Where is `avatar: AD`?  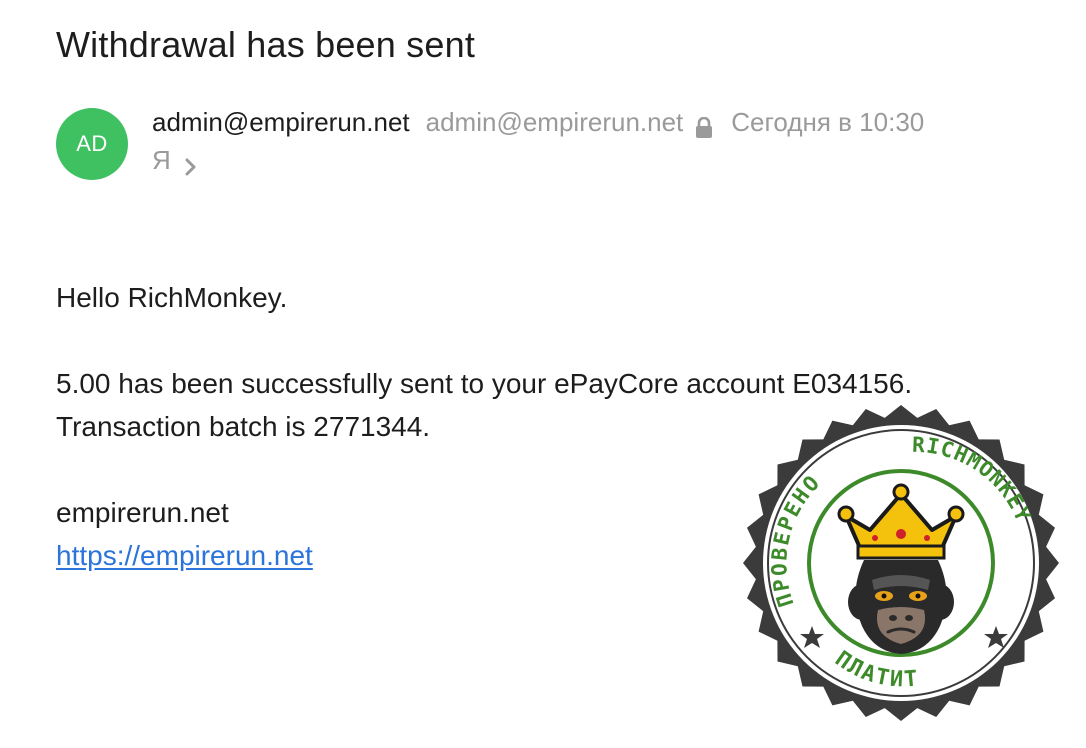 avatar: AD is located at coordinates (92, 144).